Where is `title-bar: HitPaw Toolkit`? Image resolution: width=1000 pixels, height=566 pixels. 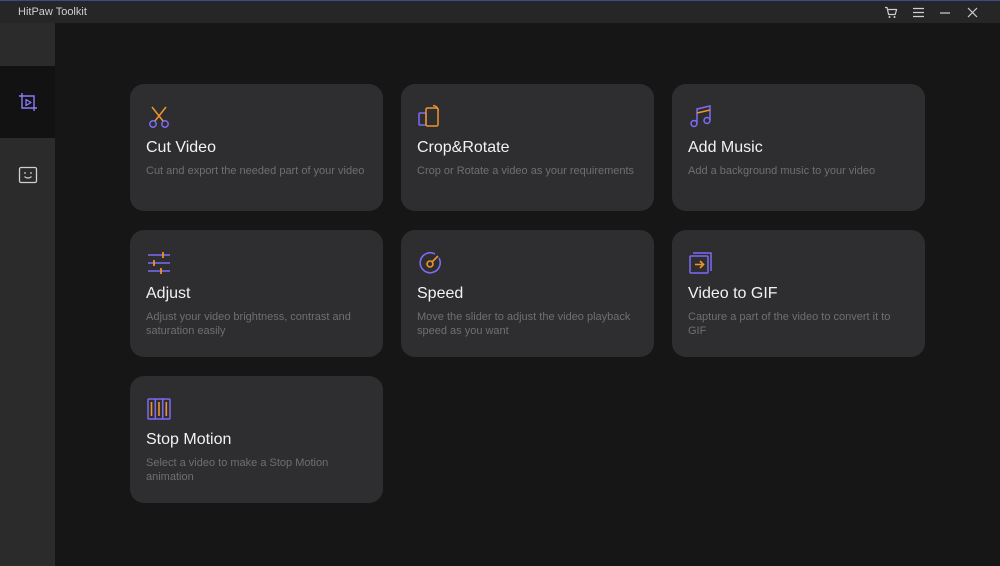
title-bar: HitPaw Toolkit is located at coordinates (500, 12).